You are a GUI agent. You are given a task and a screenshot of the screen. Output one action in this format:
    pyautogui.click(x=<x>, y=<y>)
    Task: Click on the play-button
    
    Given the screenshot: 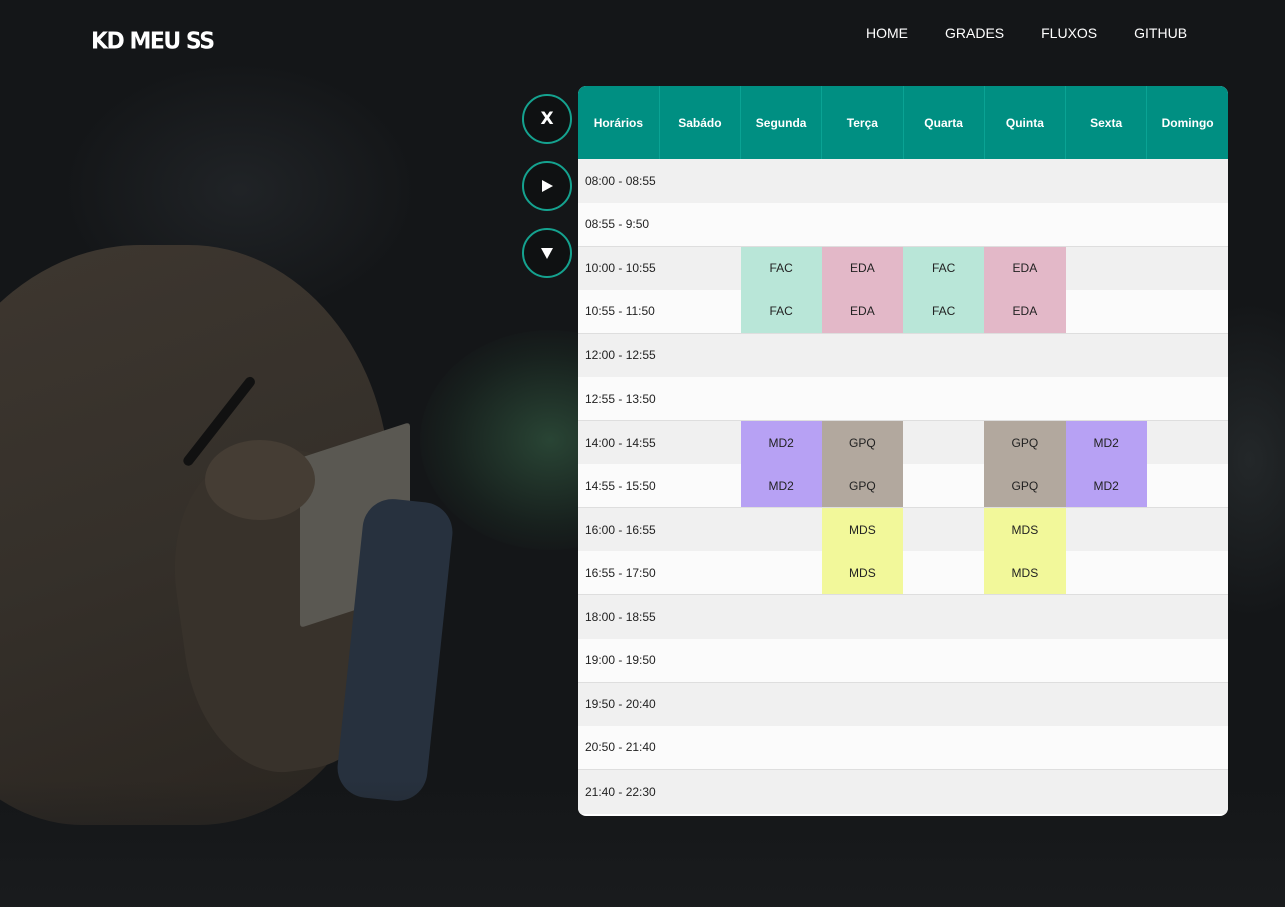 What is the action you would take?
    pyautogui.click(x=547, y=186)
    